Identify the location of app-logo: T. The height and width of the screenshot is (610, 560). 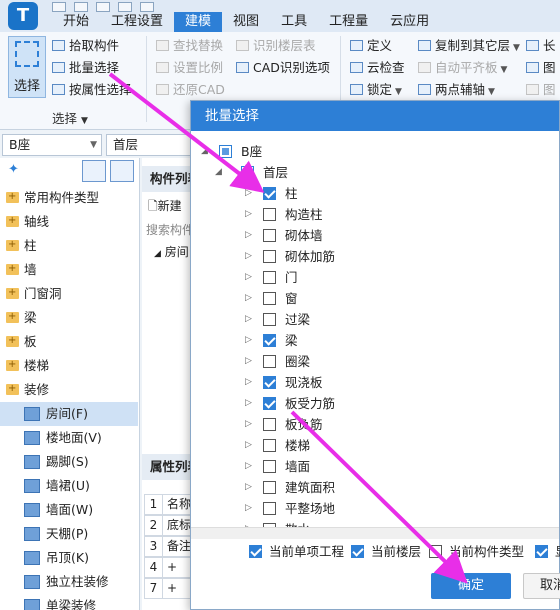
(23, 16).